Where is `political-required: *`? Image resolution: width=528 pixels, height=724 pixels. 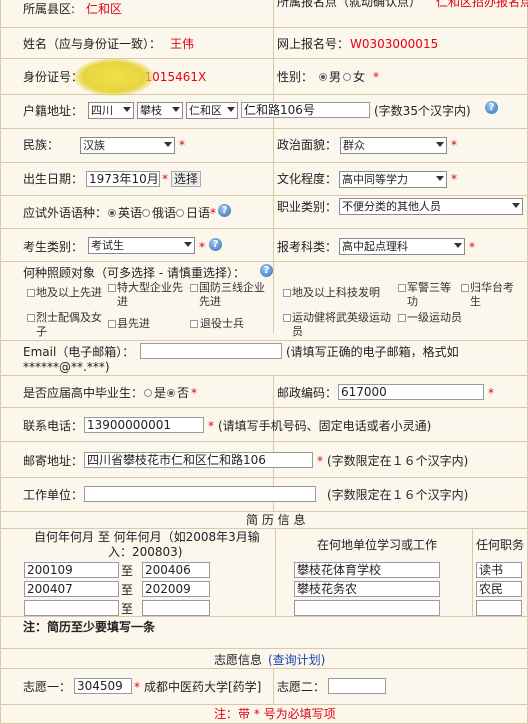 political-required: * is located at coordinates (454, 145).